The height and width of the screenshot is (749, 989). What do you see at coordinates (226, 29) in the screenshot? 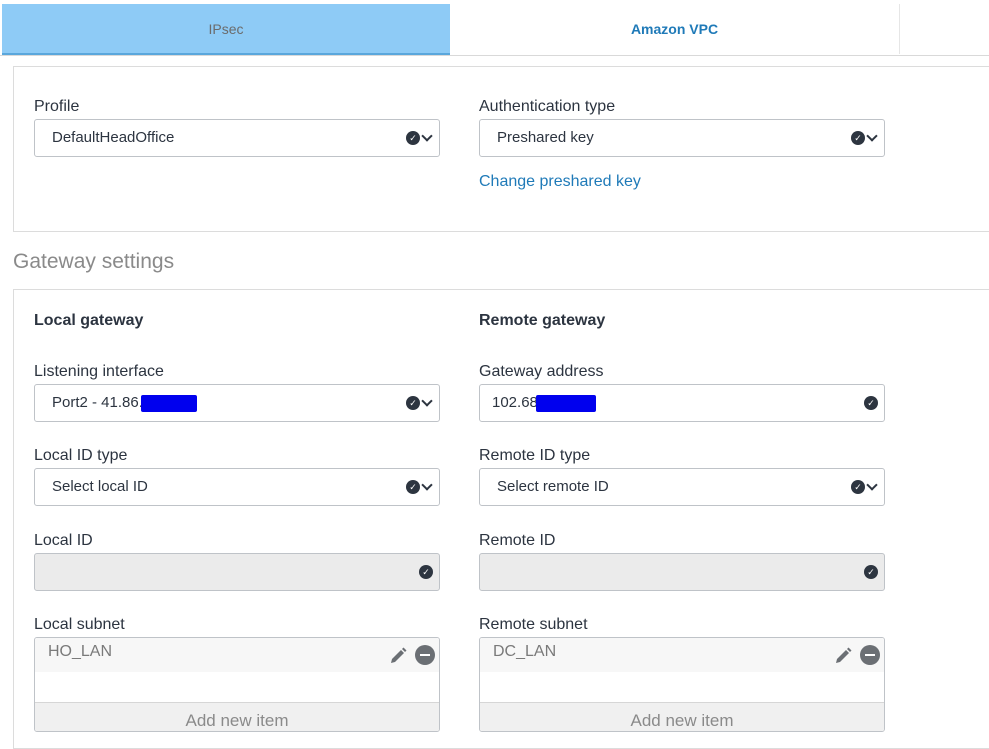
I see `tab-ipsec: IPsec` at bounding box center [226, 29].